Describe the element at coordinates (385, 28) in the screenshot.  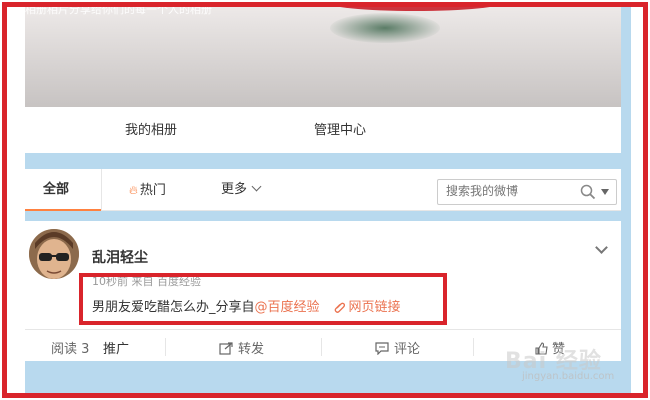
I see `cover-green-shape` at that location.